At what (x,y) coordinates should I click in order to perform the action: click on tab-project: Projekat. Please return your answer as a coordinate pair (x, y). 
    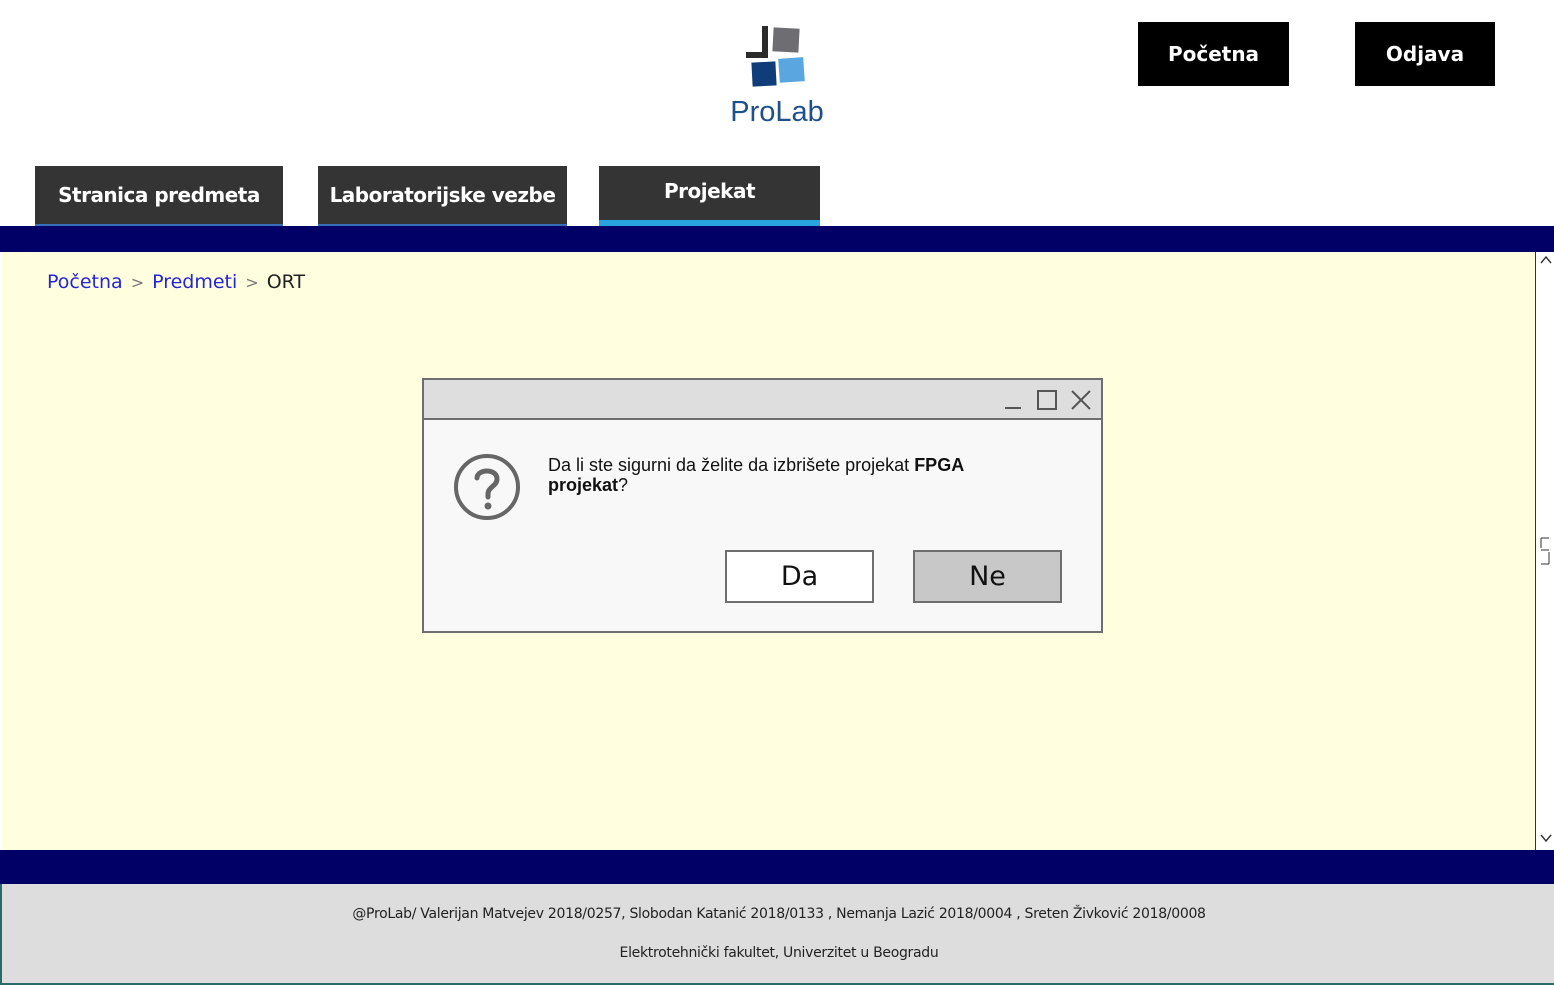
    Looking at the image, I should click on (709, 196).